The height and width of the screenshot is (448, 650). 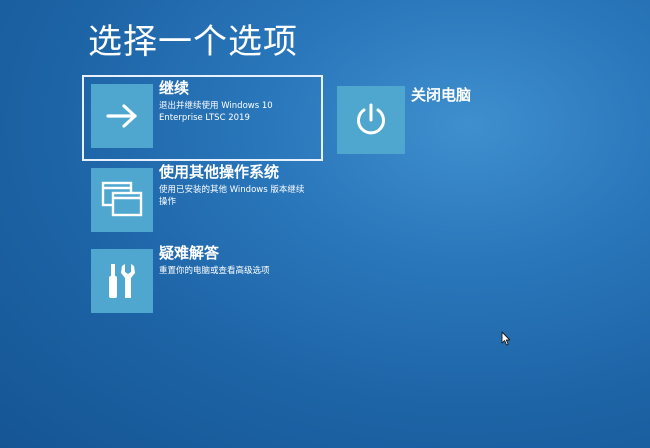 I want to click on mouse-cursor-icon, so click(x=506, y=338).